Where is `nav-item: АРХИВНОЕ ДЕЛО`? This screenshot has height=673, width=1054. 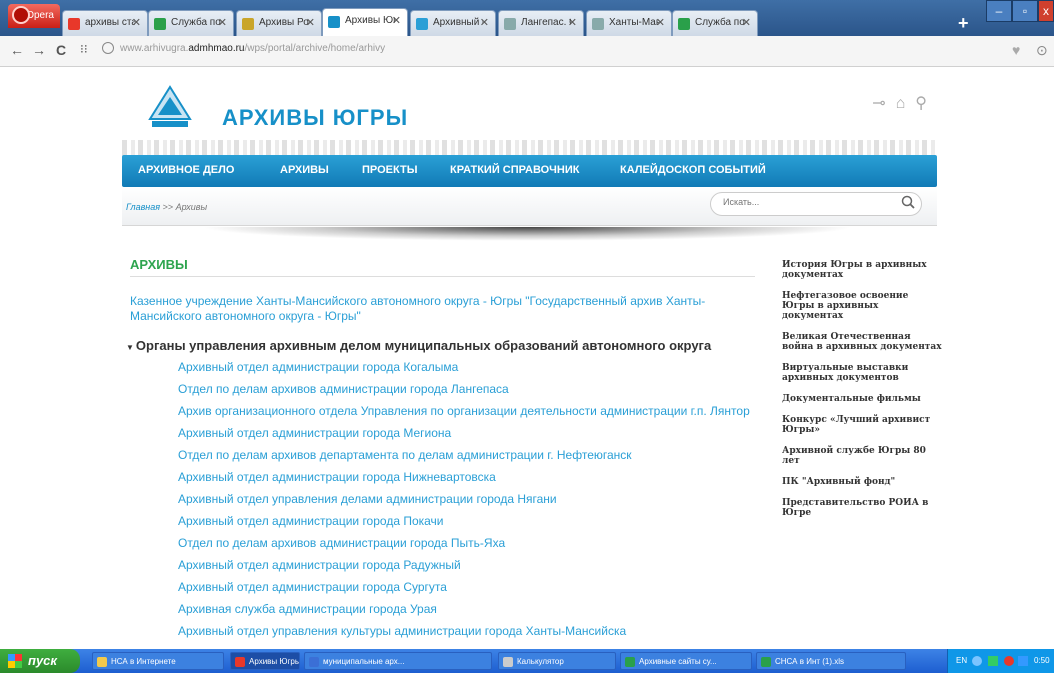
nav-item: АРХИВНОЕ ДЕЛО is located at coordinates (186, 170).